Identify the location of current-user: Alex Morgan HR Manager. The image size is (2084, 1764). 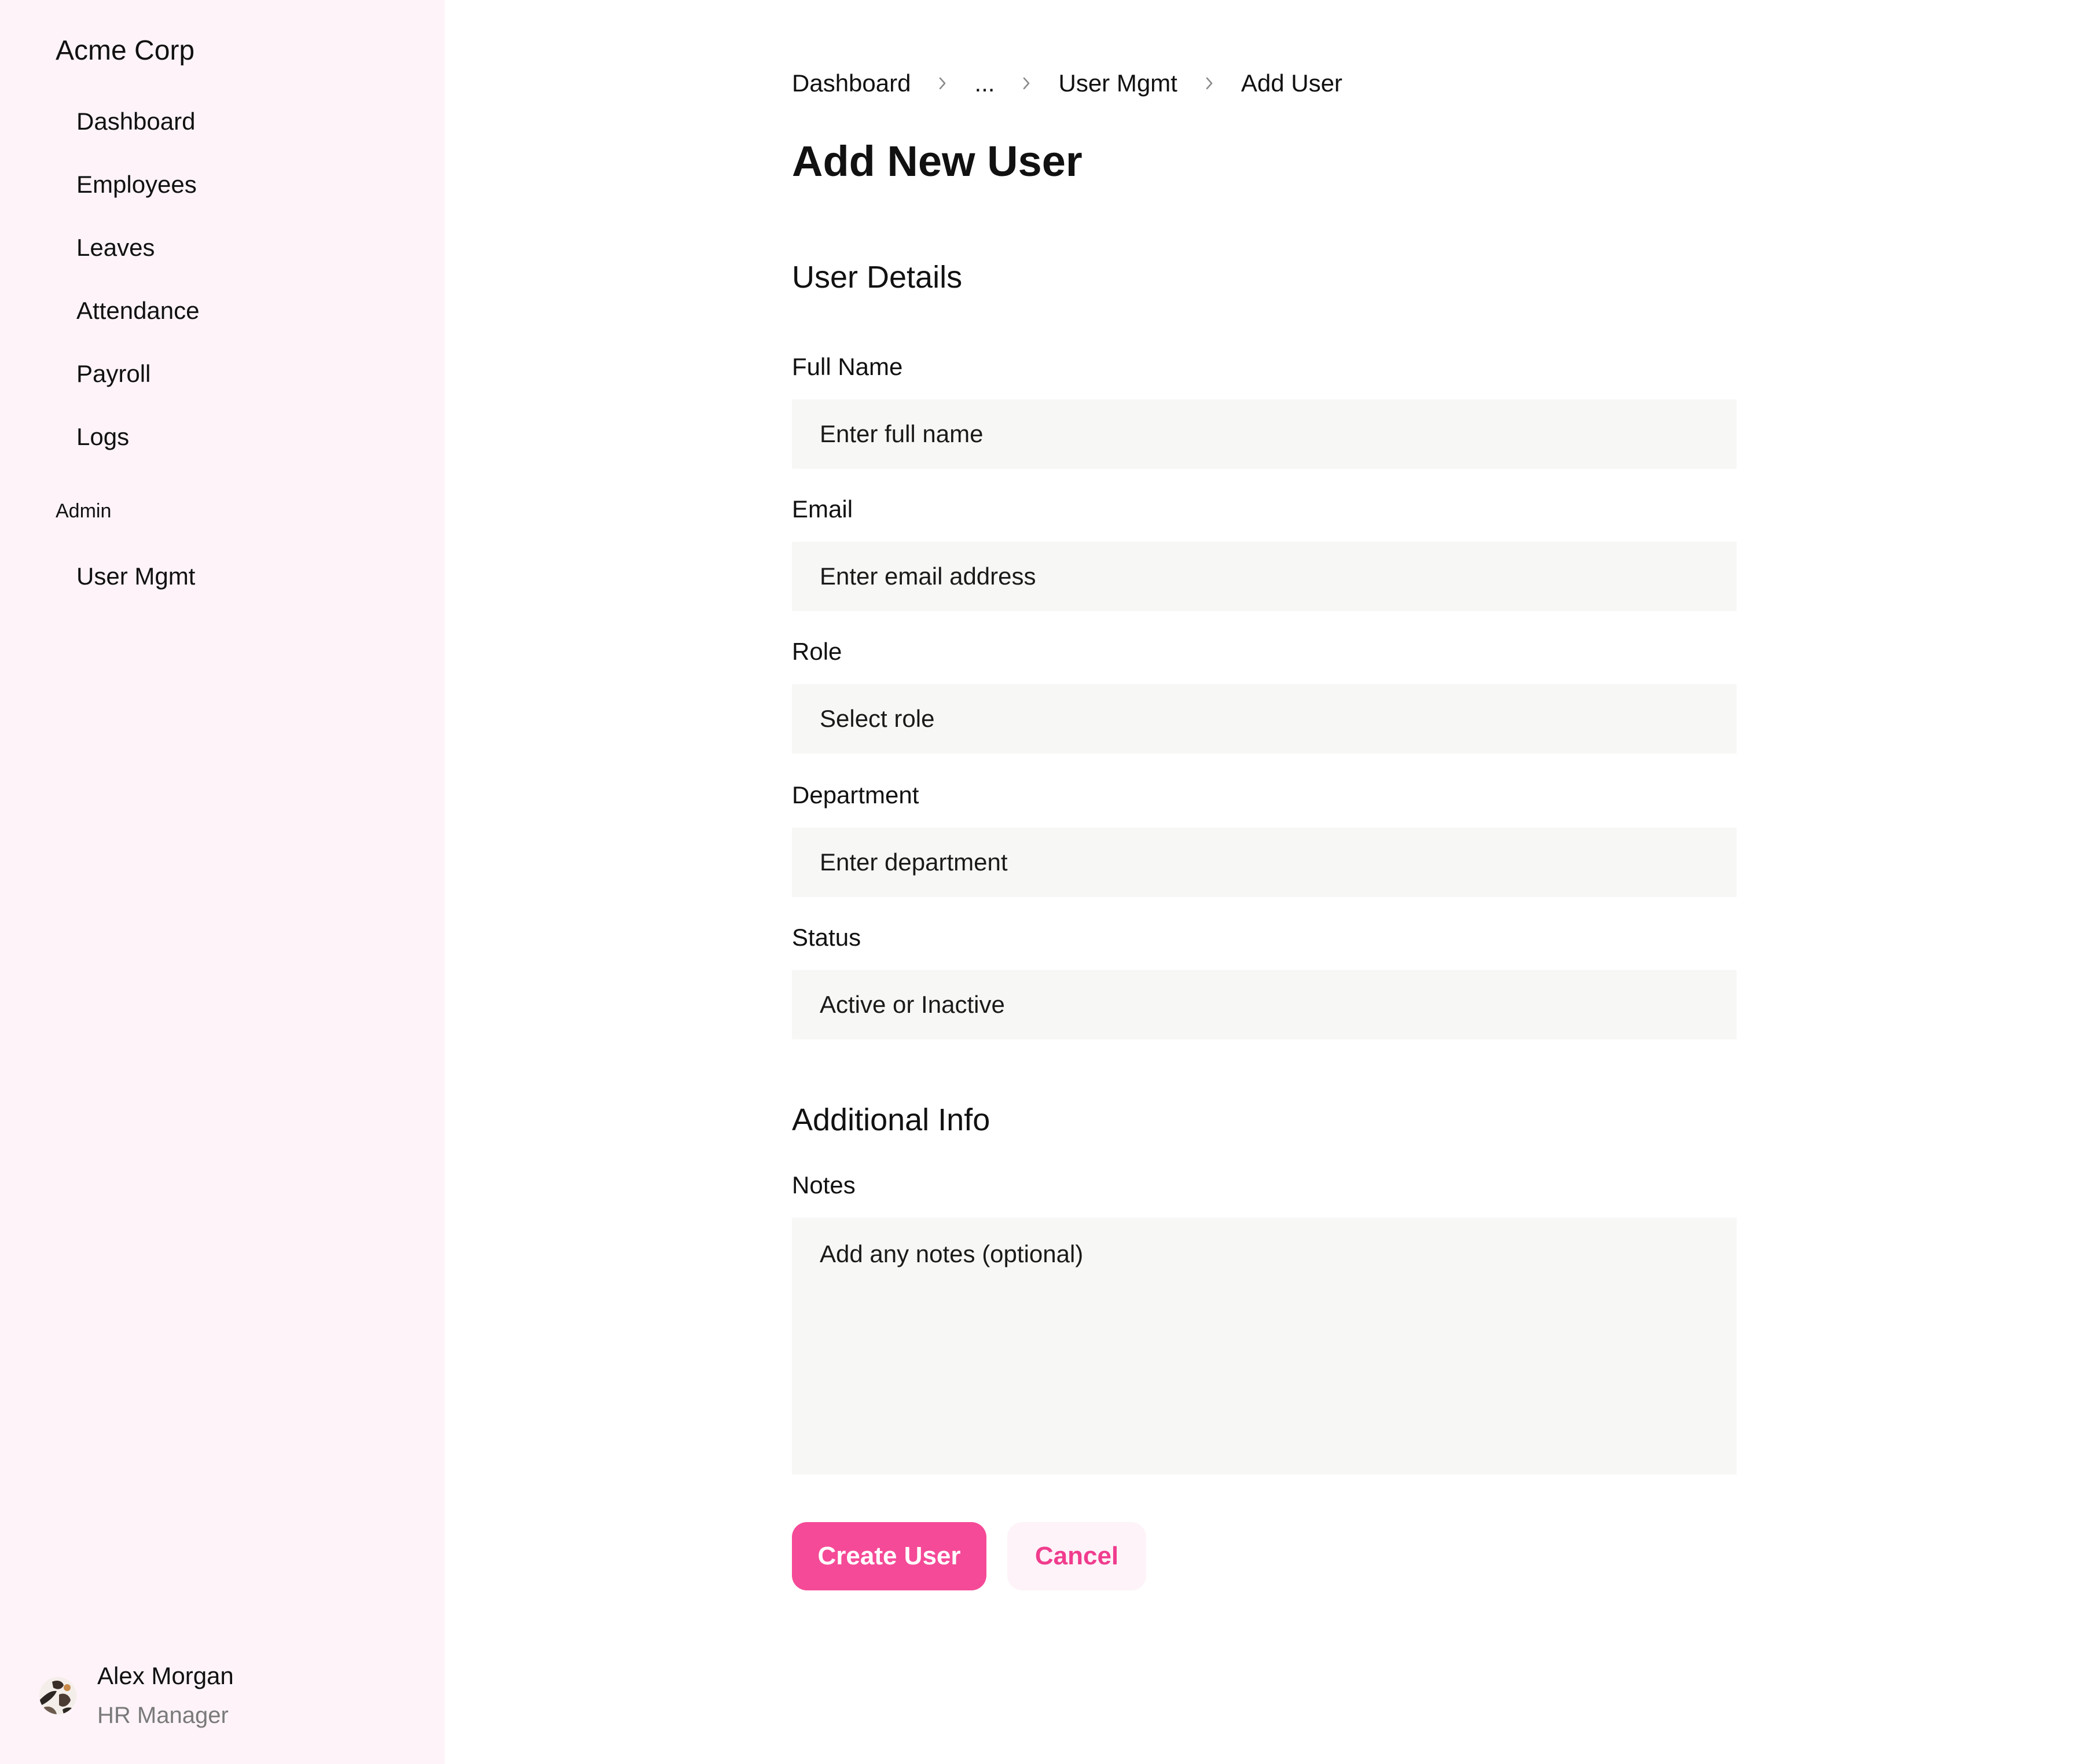
(213, 1695).